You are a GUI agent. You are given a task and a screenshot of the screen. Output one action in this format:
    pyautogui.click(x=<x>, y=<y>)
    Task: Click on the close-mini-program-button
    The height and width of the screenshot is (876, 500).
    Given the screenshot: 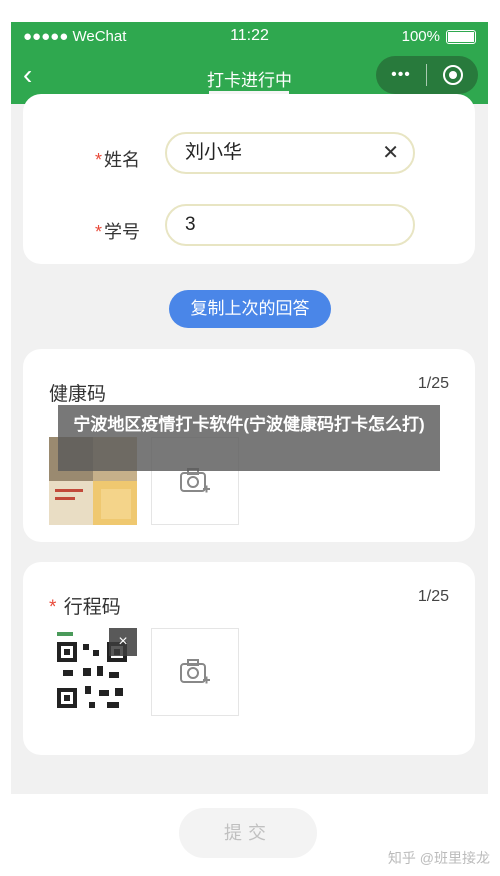 What is the action you would take?
    pyautogui.click(x=452, y=75)
    